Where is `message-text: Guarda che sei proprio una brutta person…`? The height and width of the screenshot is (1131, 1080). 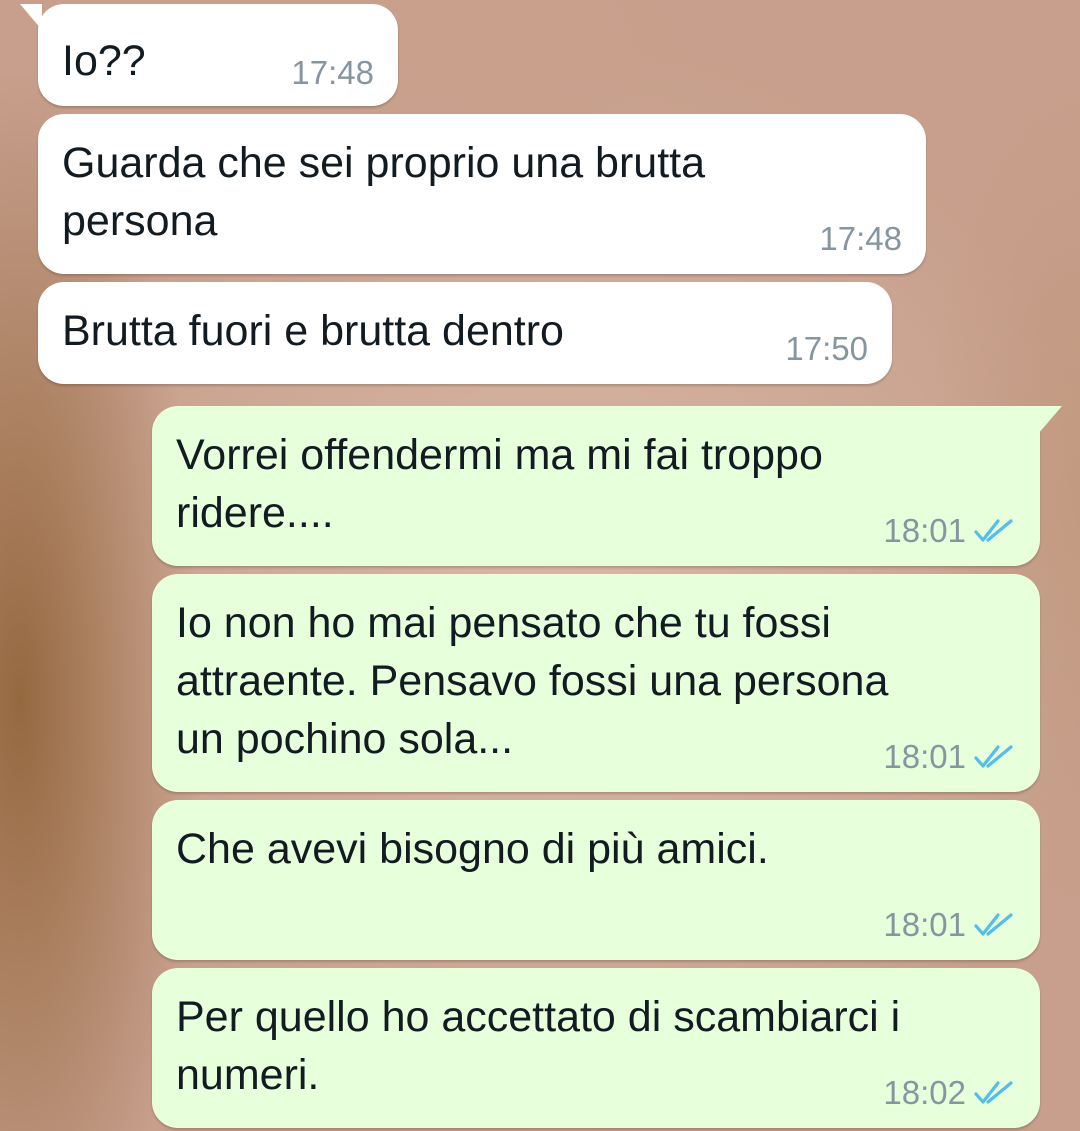 message-text: Guarda che sei proprio una brutta person… is located at coordinates (384, 192).